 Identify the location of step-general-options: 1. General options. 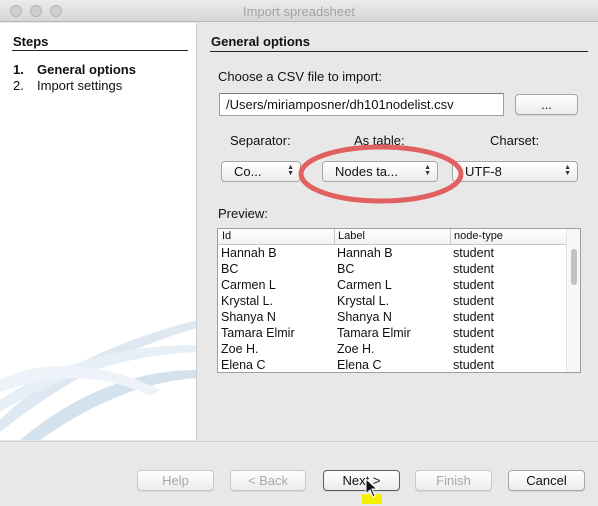
(74, 69).